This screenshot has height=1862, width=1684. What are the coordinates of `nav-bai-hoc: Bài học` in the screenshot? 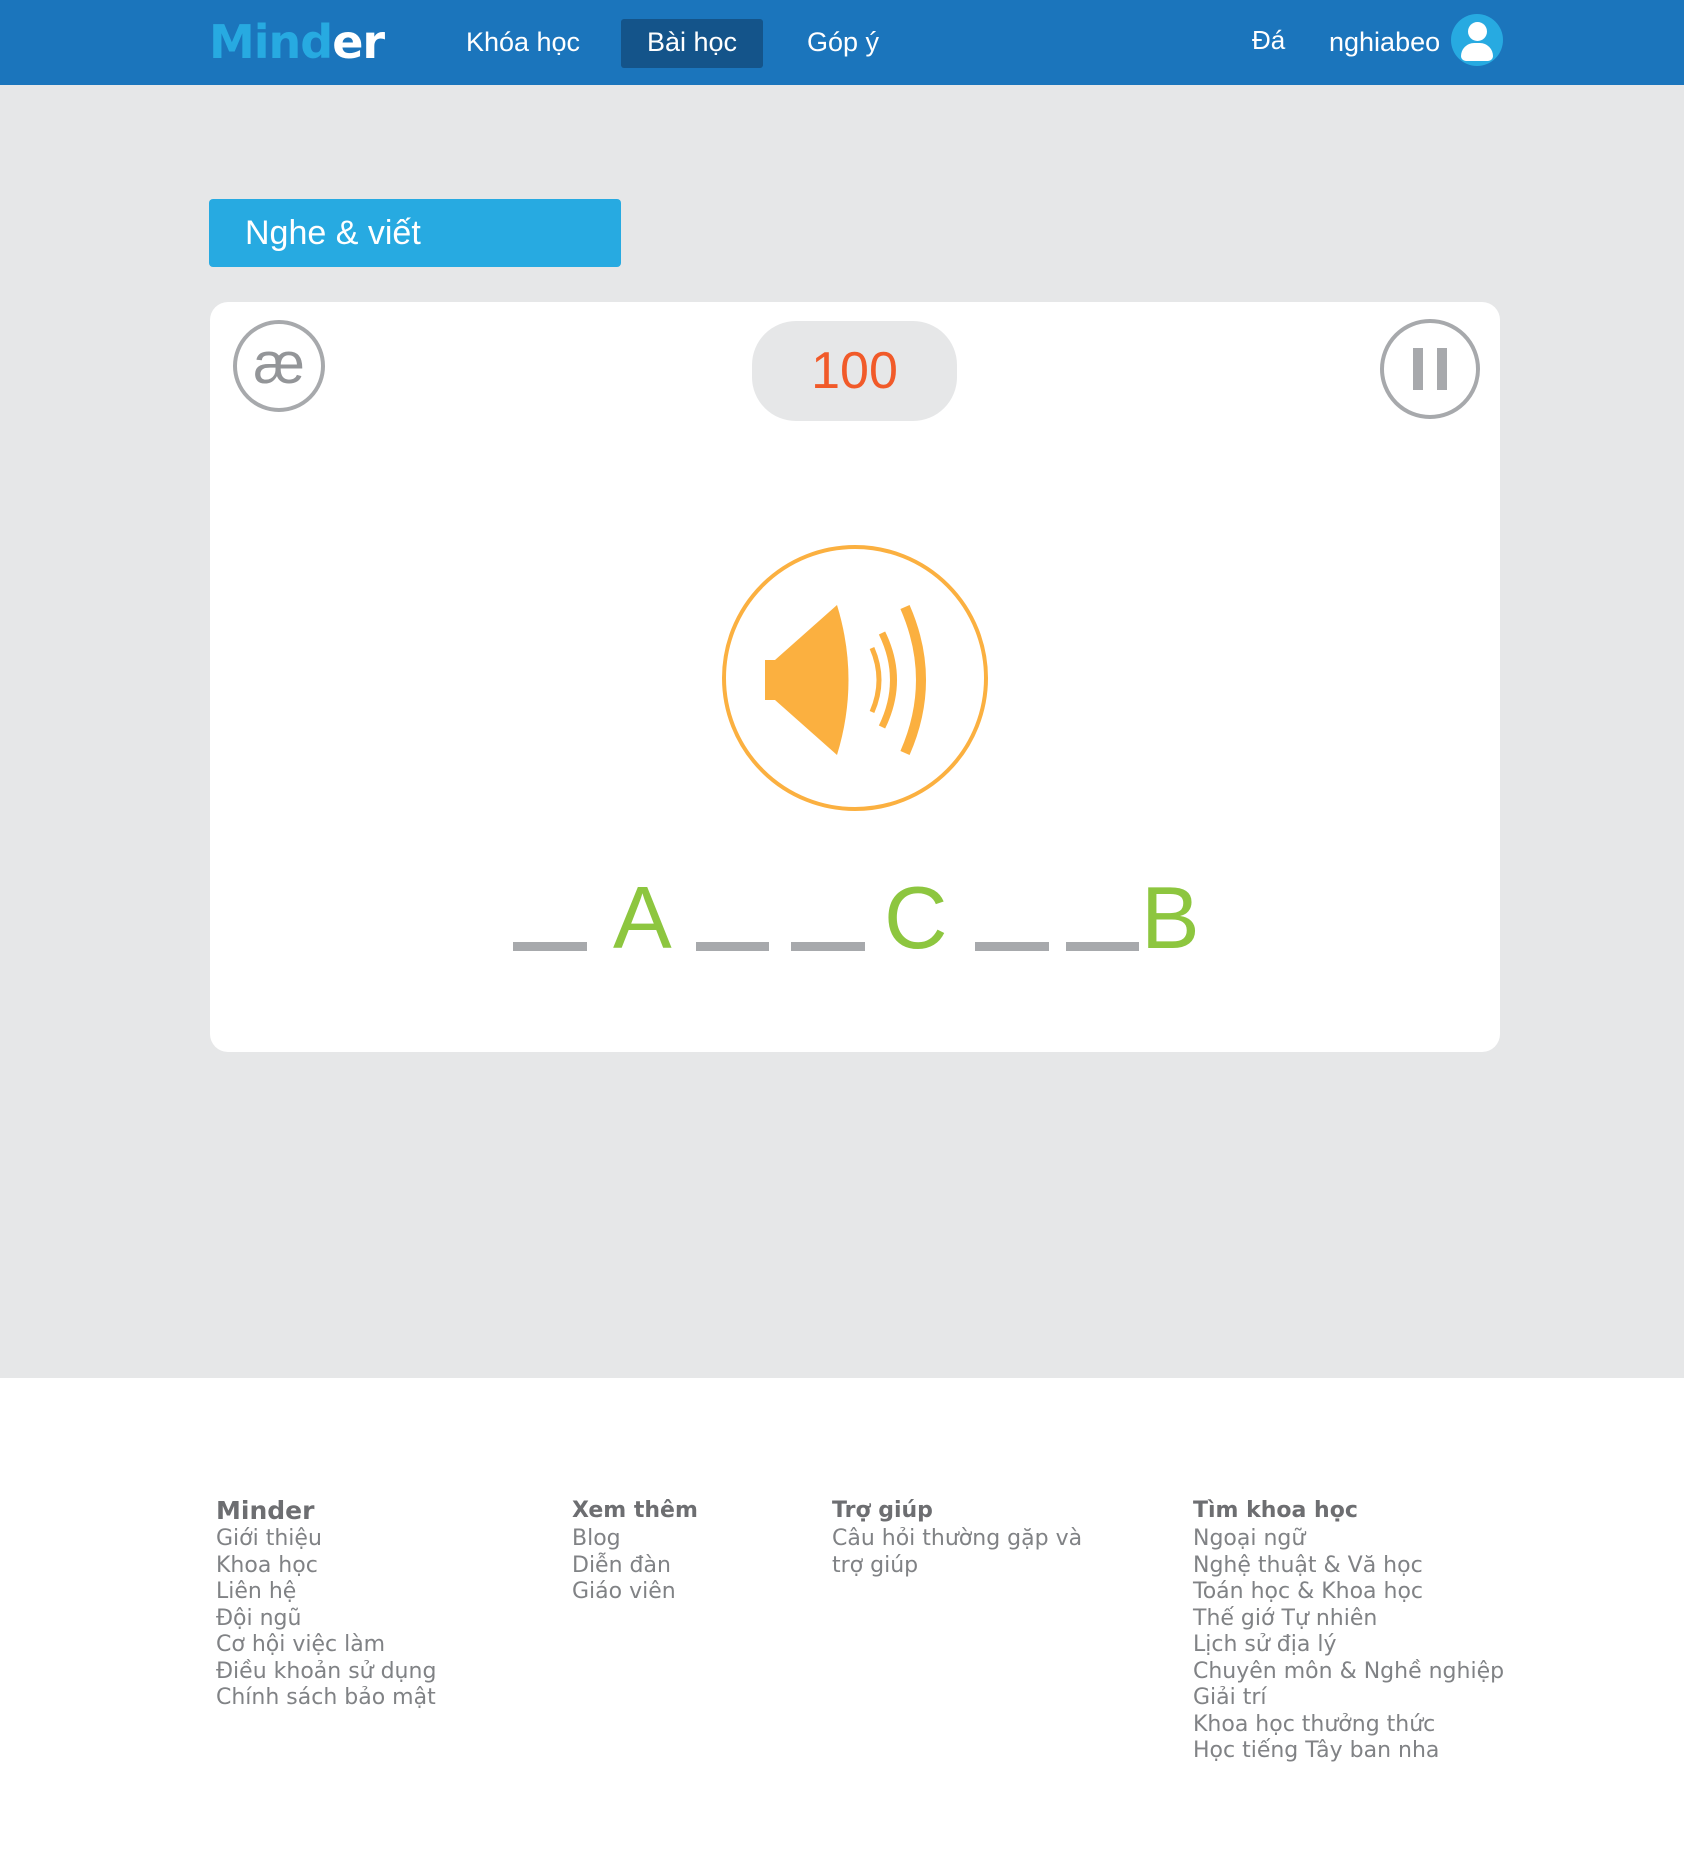 It's located at (692, 43).